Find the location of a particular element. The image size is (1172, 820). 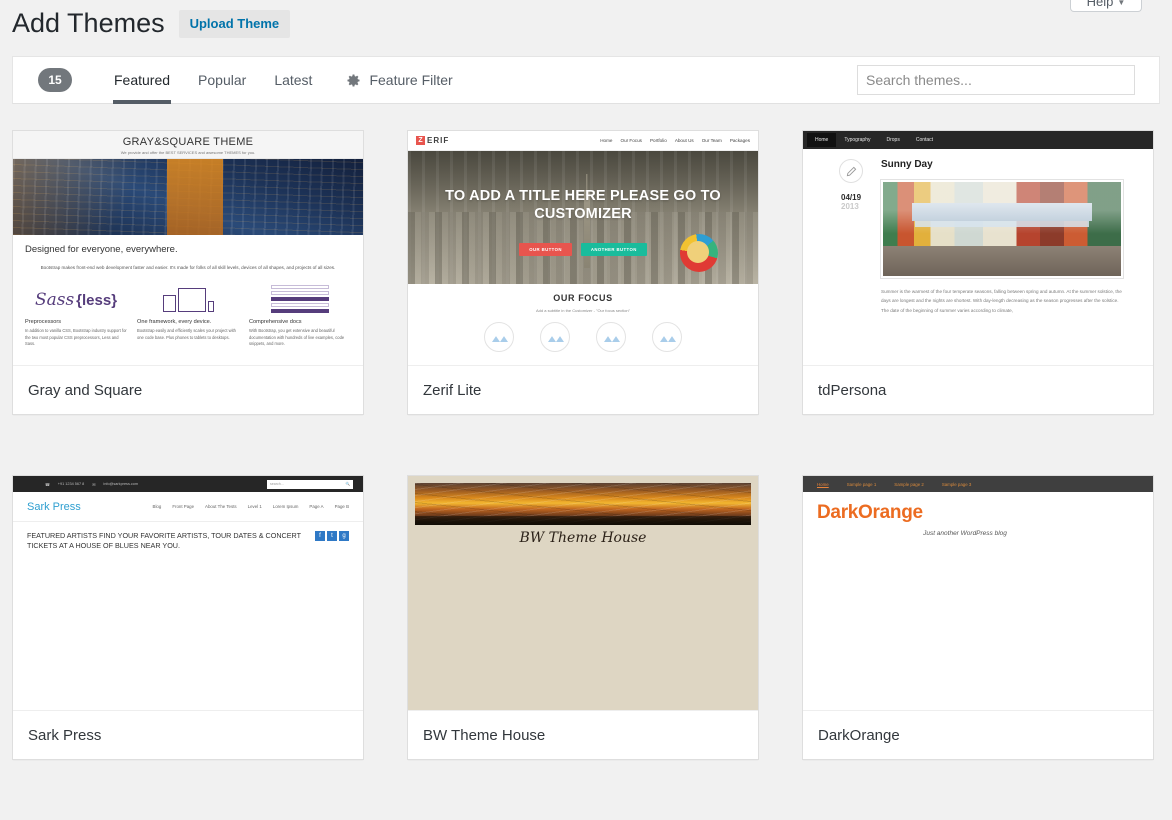

tab-latest: Latest is located at coordinates (293, 80).